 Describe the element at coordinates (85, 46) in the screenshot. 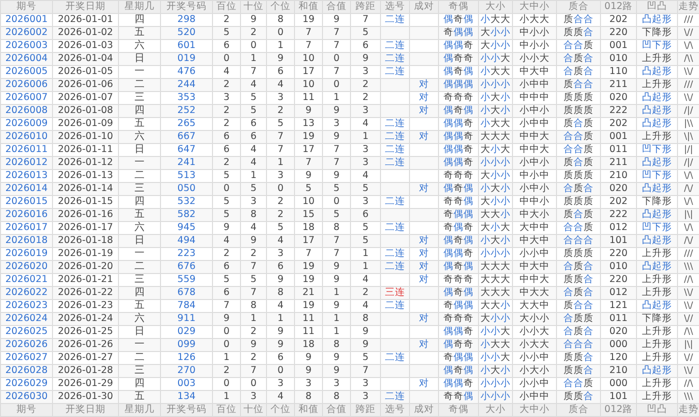

I see `table-cell: 2026-01-03` at that location.